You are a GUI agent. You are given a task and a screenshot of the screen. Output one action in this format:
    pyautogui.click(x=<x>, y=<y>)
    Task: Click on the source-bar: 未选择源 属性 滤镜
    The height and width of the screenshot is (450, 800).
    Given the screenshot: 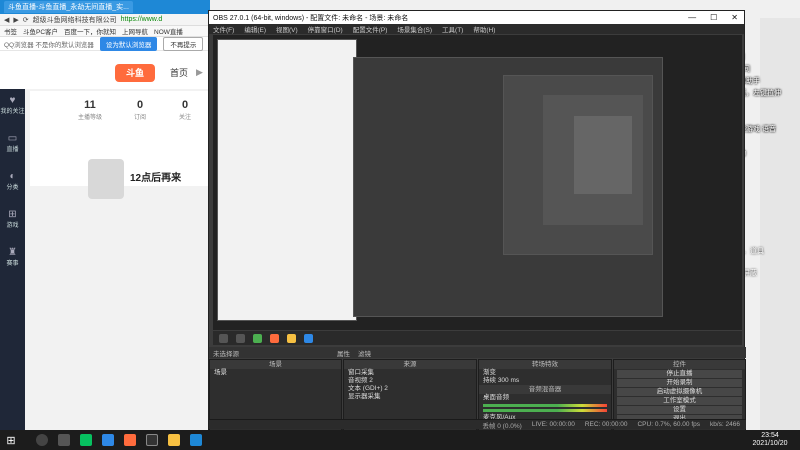 What is the action you would take?
    pyautogui.click(x=477, y=352)
    